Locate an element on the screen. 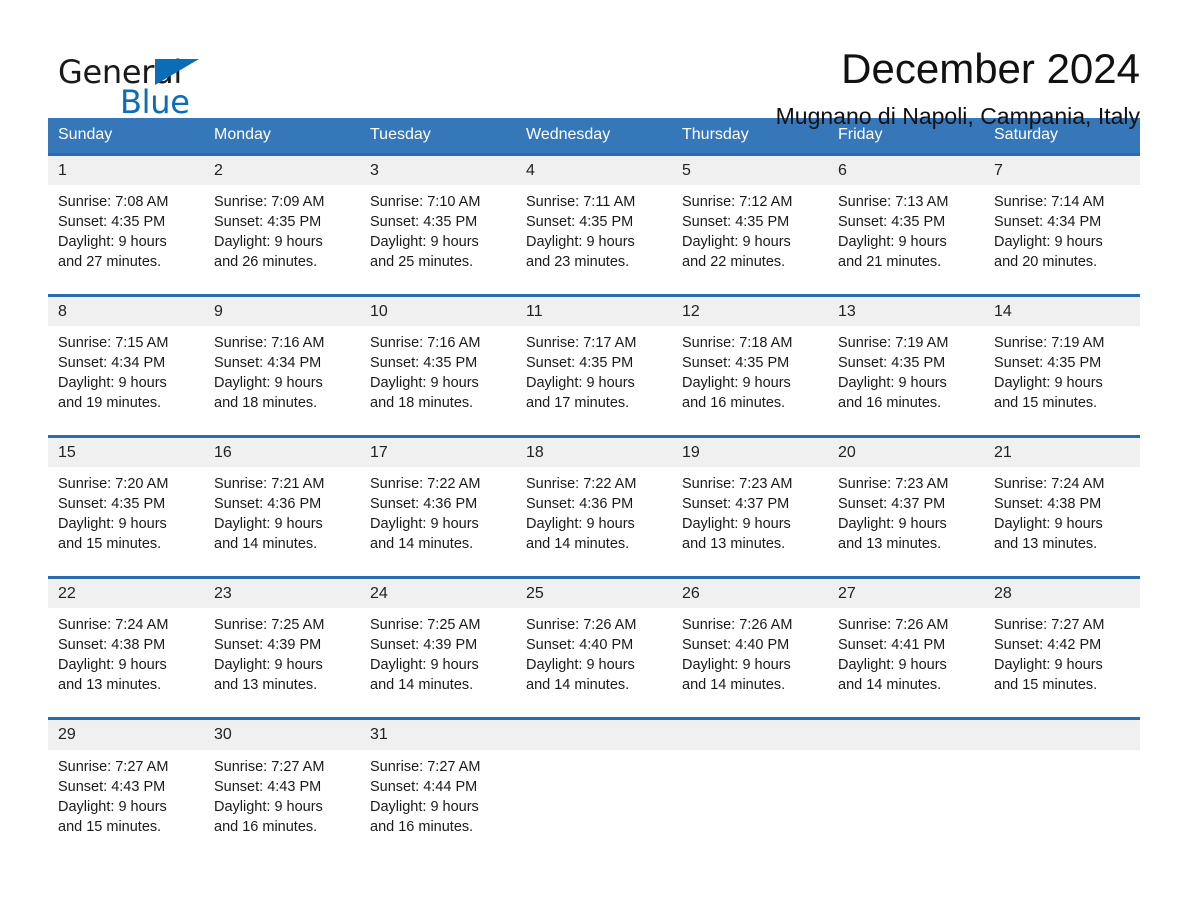  daylight-text-line2: and 26 minutes. is located at coordinates (266, 261).